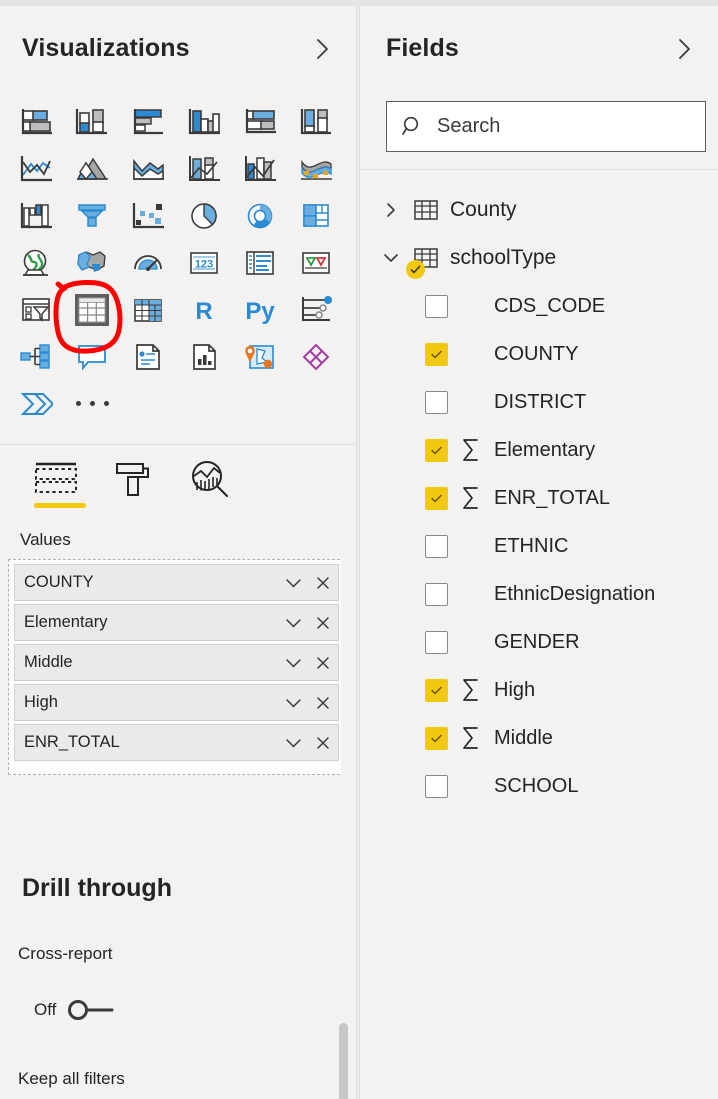 The image size is (718, 1099). Describe the element at coordinates (36, 216) in the screenshot. I see `waterfall-chart-icon` at that location.